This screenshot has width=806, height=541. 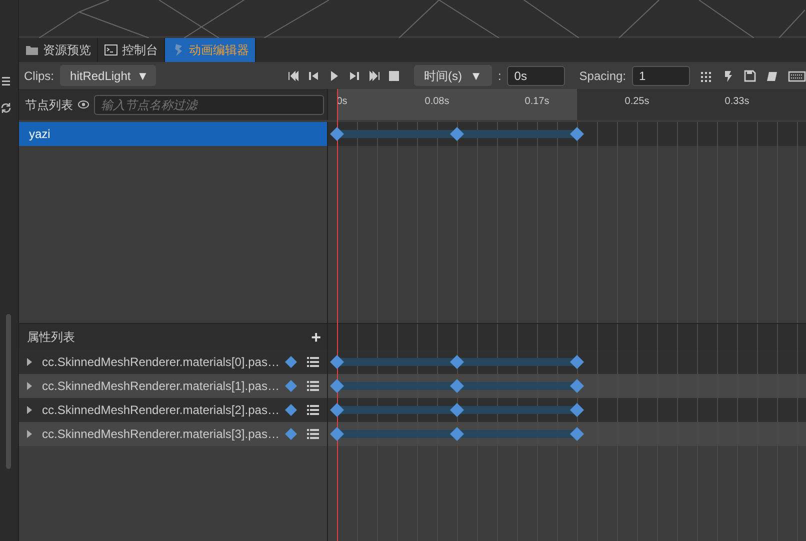 I want to click on colon-label: :, so click(x=500, y=76).